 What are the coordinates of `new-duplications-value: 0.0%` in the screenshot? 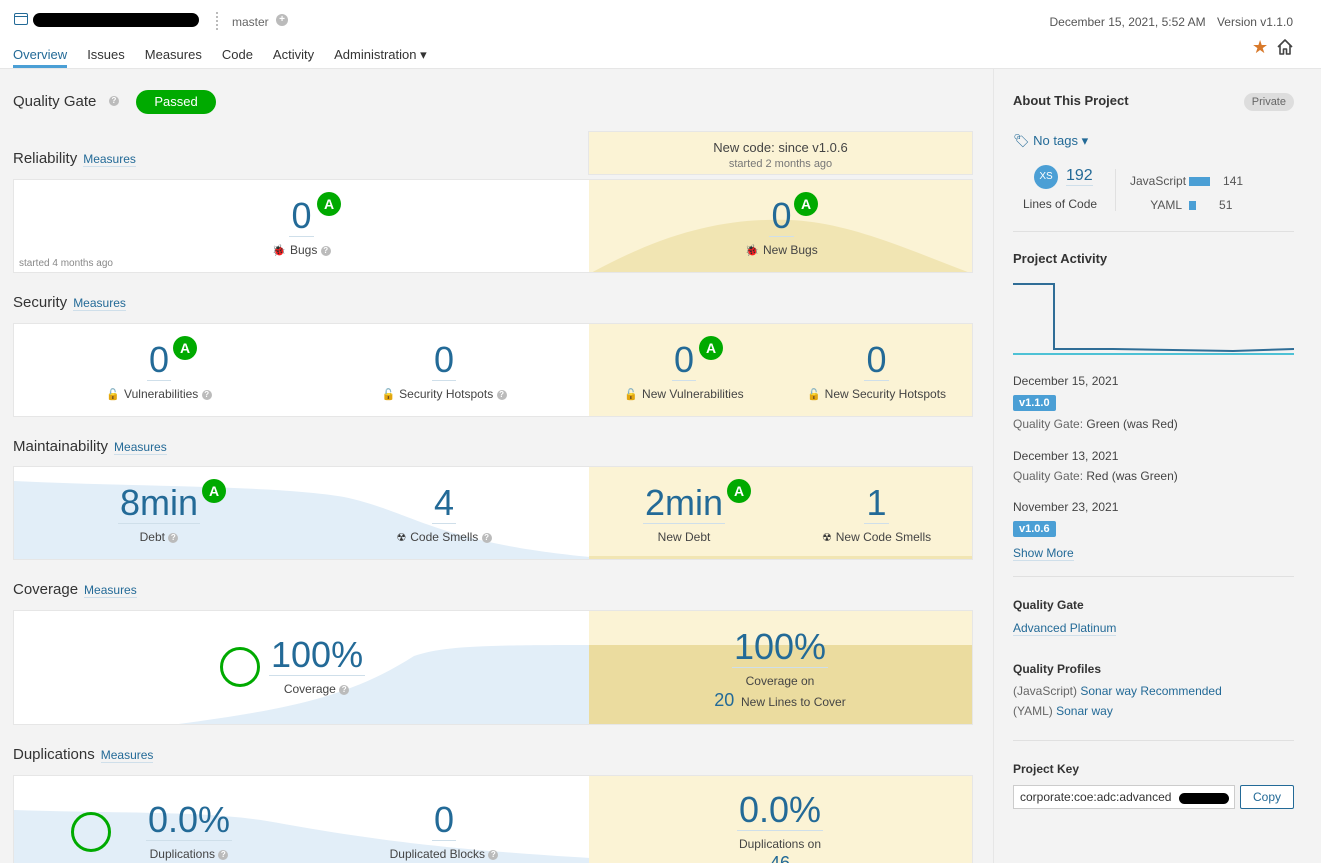 It's located at (780, 810).